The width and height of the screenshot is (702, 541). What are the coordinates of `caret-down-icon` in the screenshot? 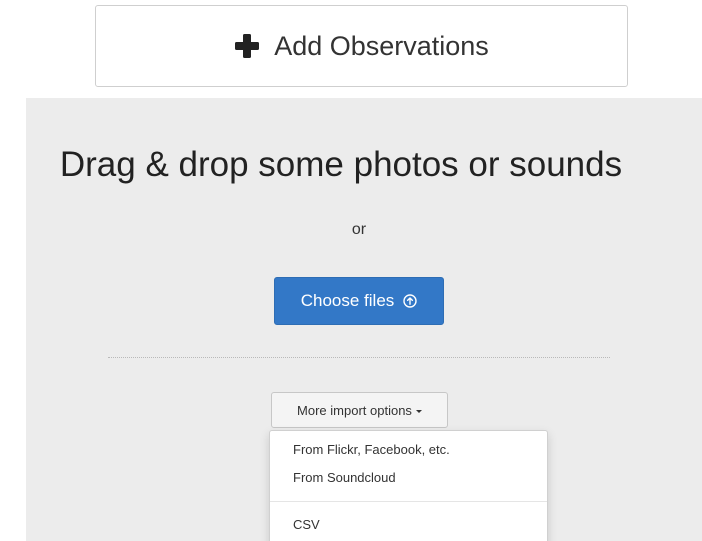 It's located at (418, 411).